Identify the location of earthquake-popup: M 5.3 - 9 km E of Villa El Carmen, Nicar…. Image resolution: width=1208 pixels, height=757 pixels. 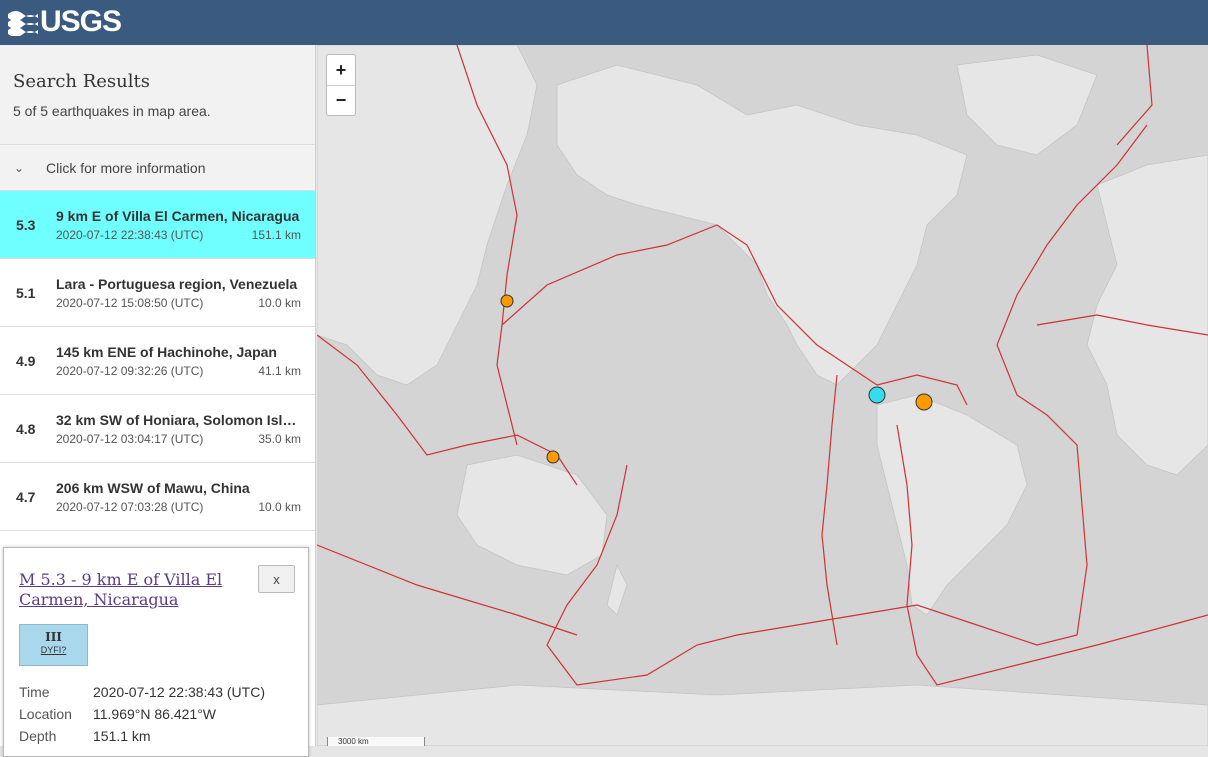
(156, 652).